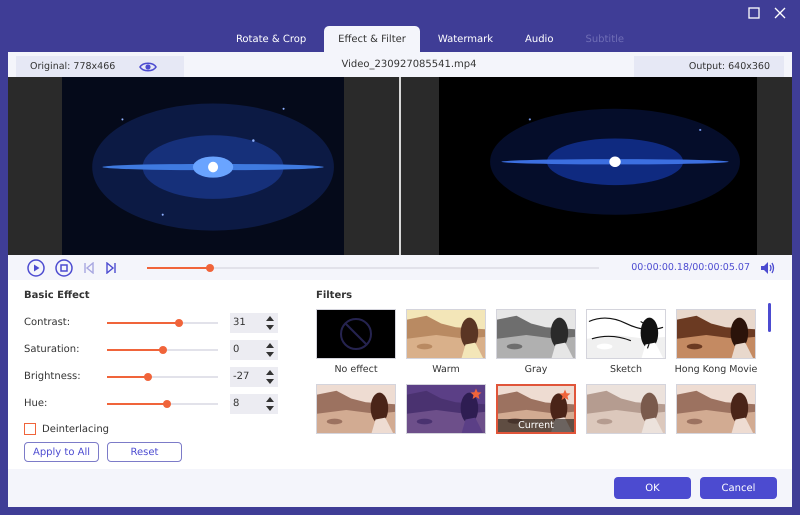  What do you see at coordinates (356, 369) in the screenshot?
I see `filter-label: No effect` at bounding box center [356, 369].